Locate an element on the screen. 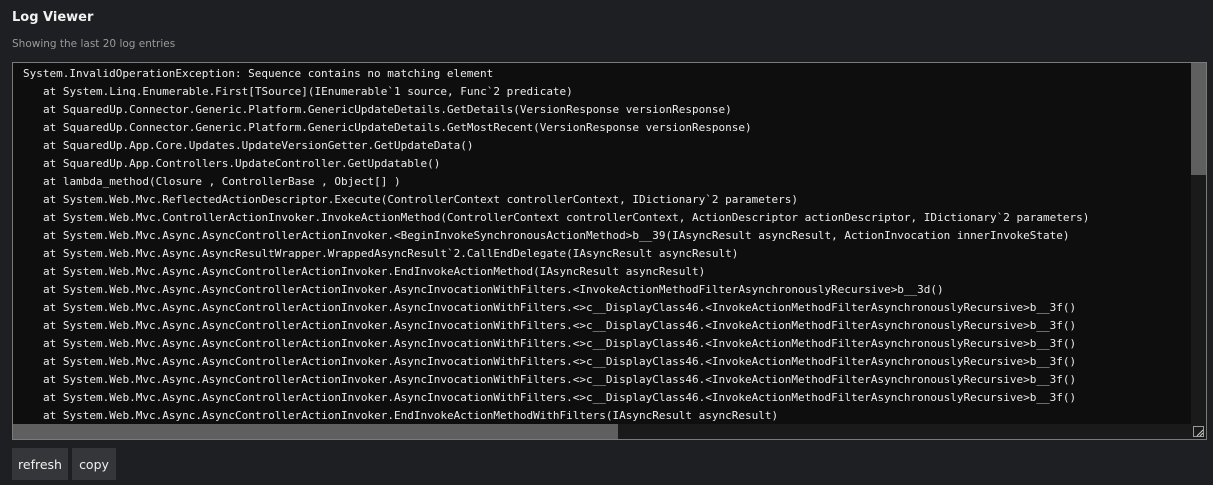 This screenshot has height=485, width=1213. copy-button: copy is located at coordinates (94, 464).